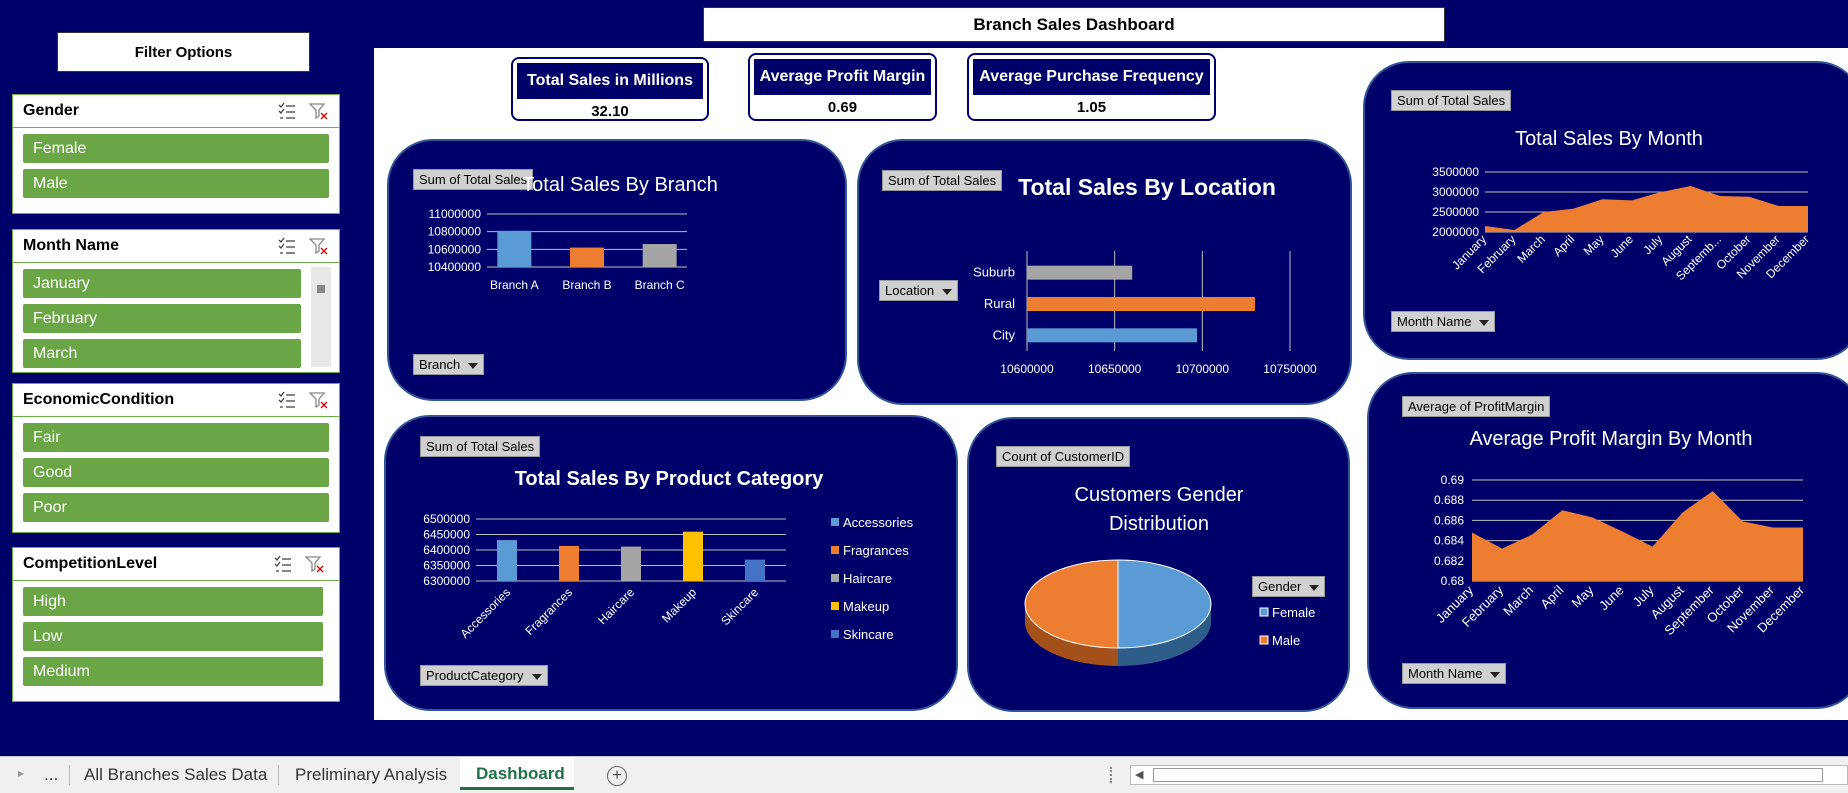 The image size is (1848, 793). Describe the element at coordinates (183, 52) in the screenshot. I see `filter-options-title: Filter Options` at that location.